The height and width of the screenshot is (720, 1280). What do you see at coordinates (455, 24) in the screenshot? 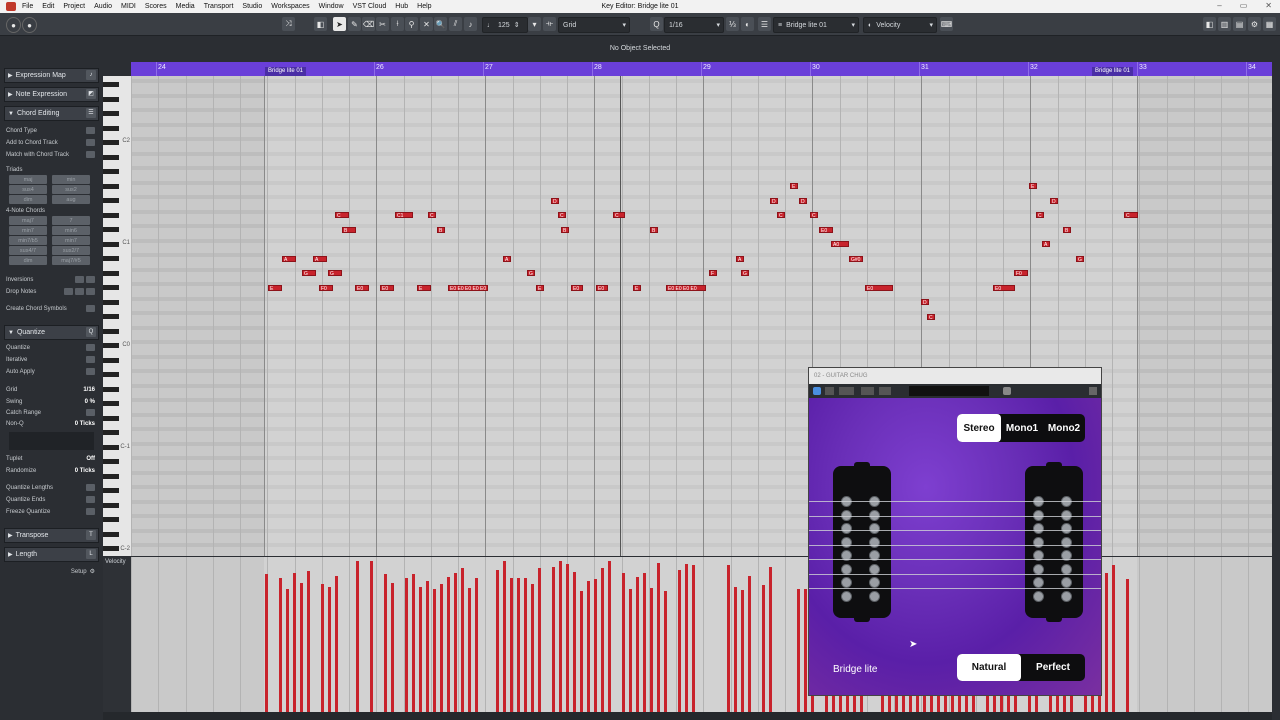
I see `line-tool-icon: ⫽` at bounding box center [455, 24].